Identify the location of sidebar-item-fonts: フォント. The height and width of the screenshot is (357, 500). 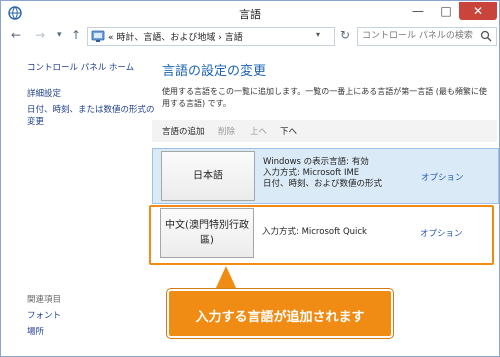
(44, 315).